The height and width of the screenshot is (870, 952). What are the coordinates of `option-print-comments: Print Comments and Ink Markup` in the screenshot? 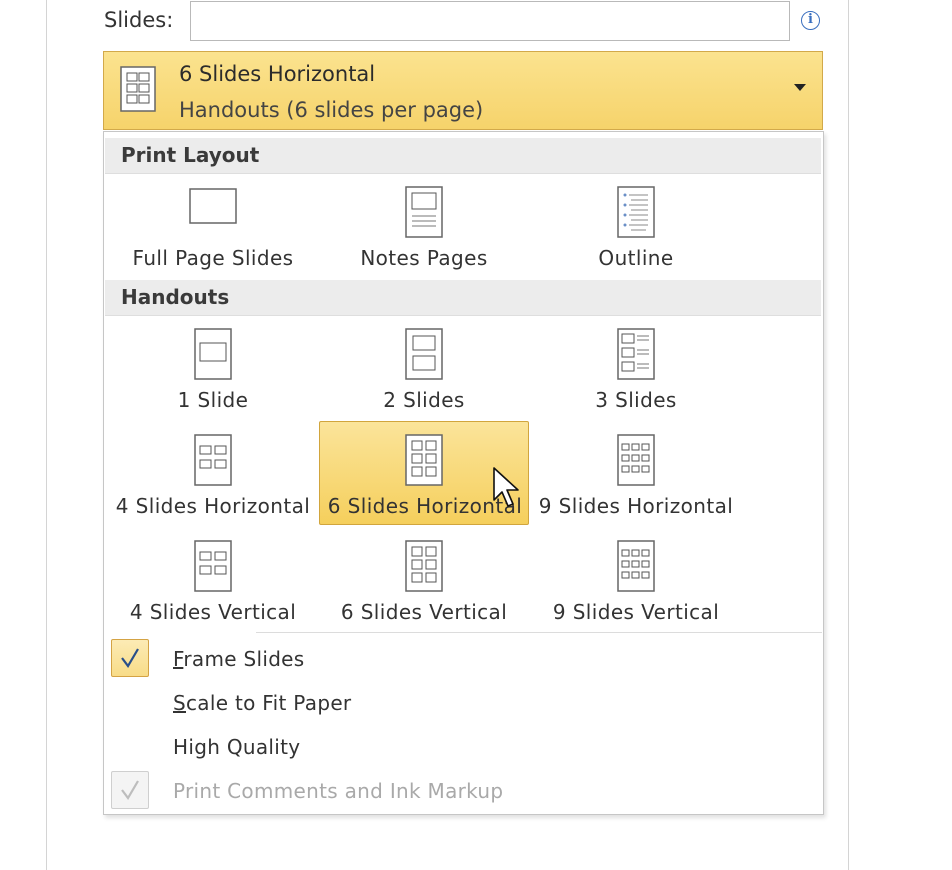 It's located at (463, 789).